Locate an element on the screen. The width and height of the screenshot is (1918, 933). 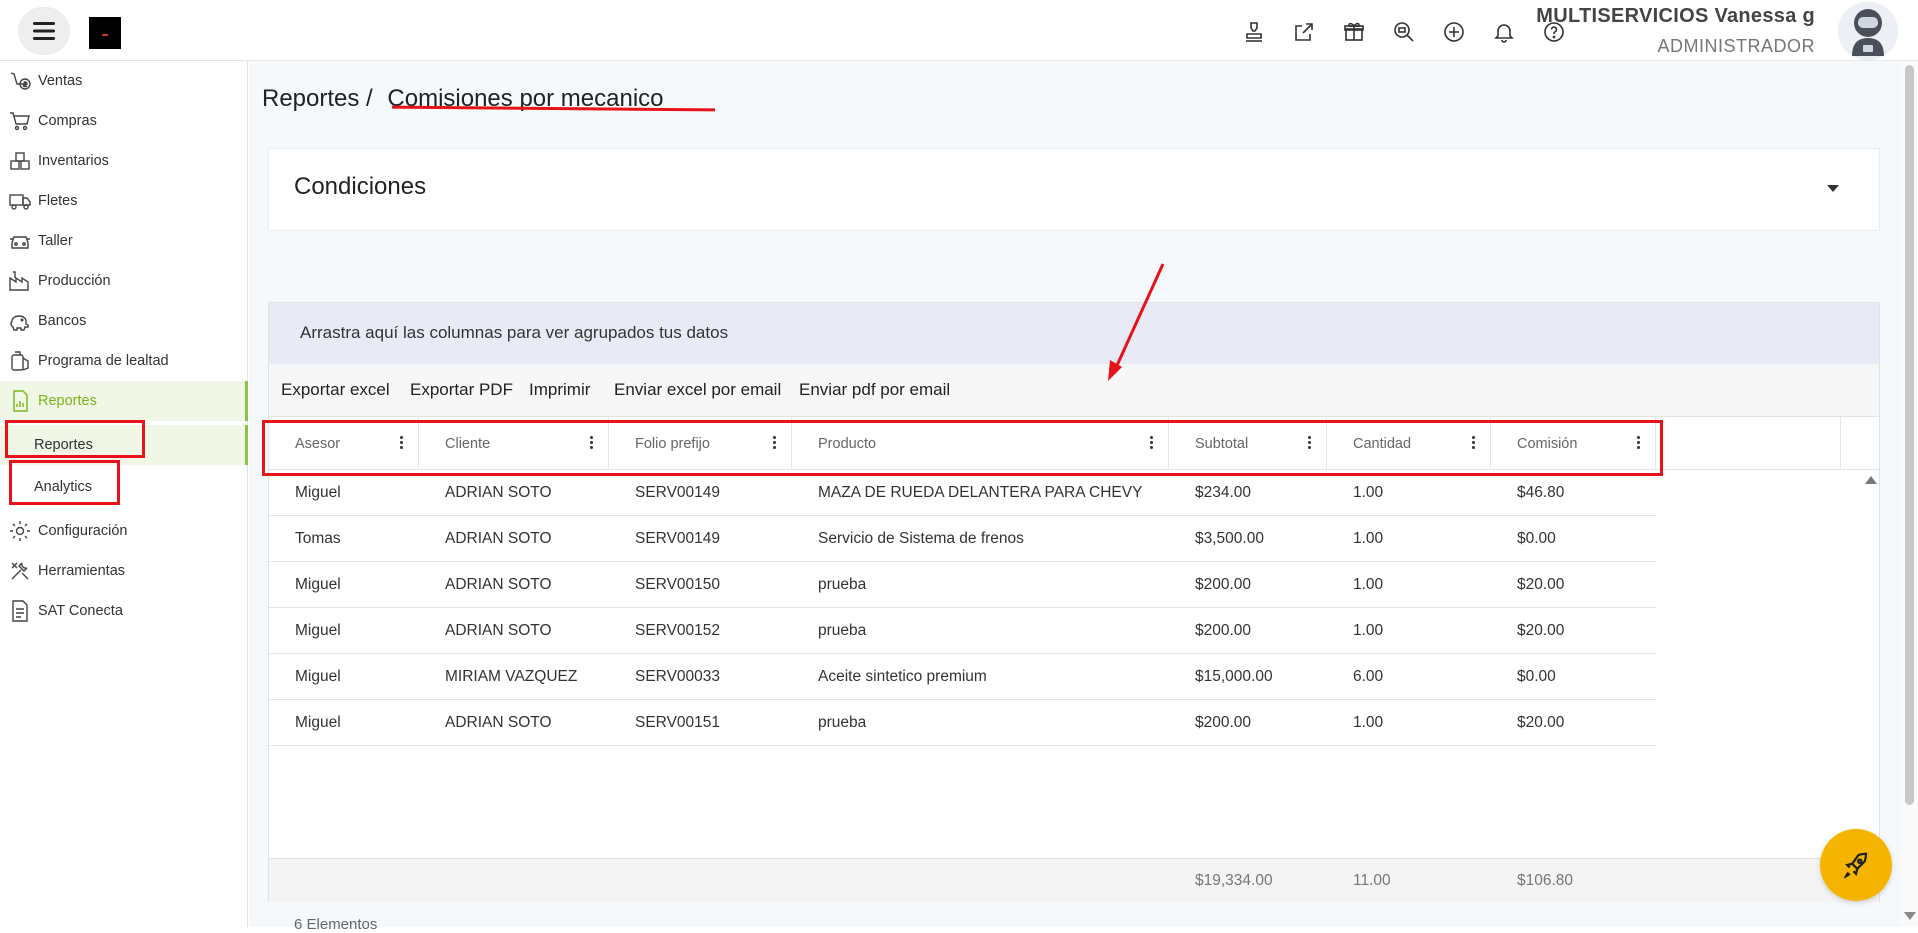
cell-folio: SERV00149 is located at coordinates (678, 492).